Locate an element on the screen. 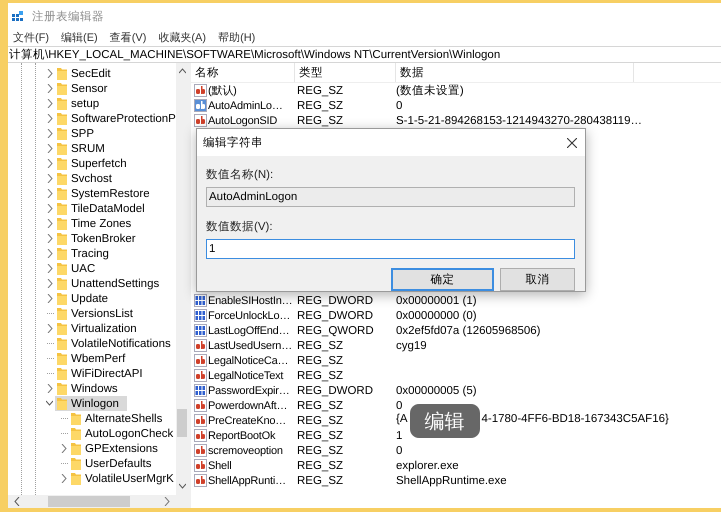 This screenshot has width=721, height=512. tree-item: SecEdit is located at coordinates (87, 73).